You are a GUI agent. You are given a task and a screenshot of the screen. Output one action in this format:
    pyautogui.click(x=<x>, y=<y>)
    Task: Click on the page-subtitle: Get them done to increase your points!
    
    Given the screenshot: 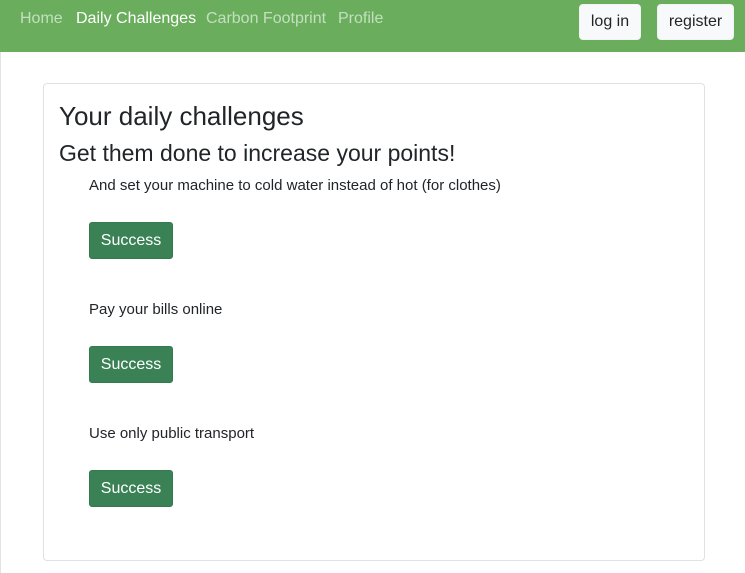 What is the action you would take?
    pyautogui.click(x=257, y=153)
    